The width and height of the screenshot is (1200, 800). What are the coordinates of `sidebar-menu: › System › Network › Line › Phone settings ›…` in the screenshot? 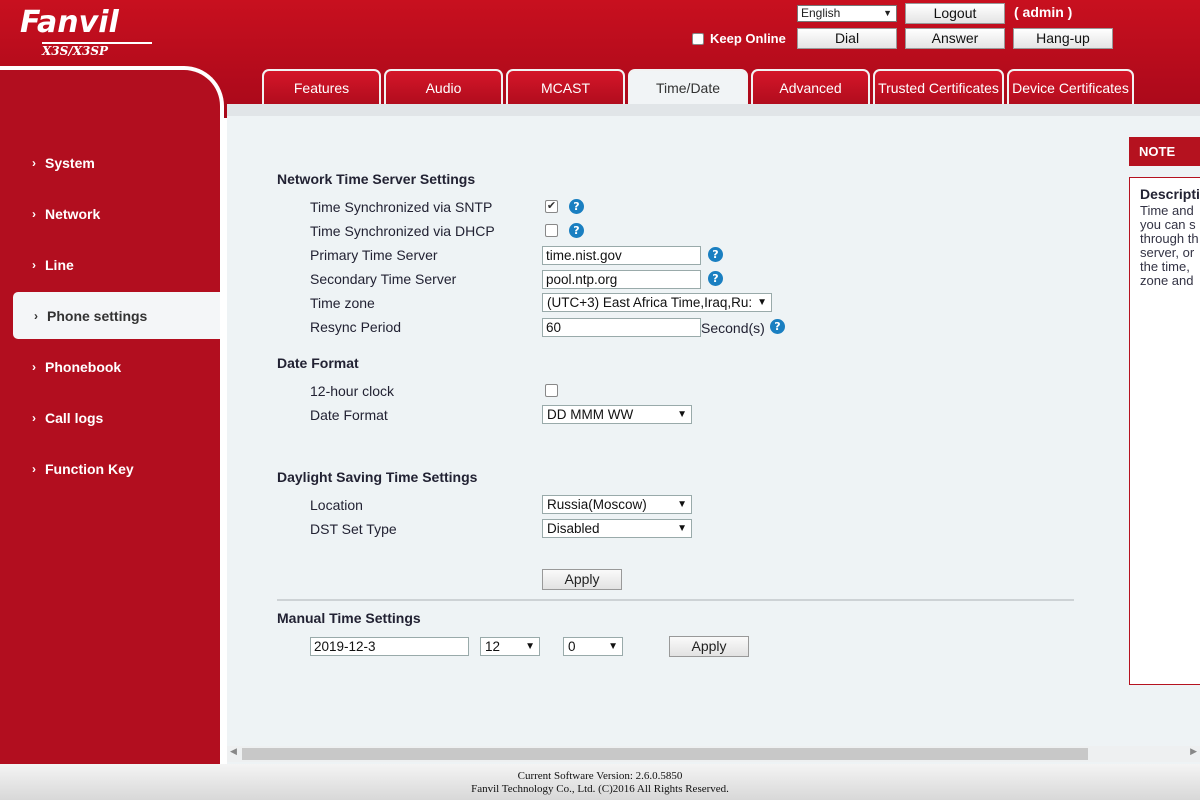 It's located at (110, 315).